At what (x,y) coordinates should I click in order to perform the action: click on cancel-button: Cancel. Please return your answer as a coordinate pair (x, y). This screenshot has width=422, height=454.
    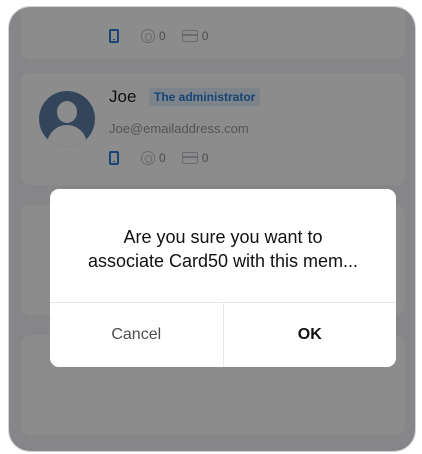
    Looking at the image, I should click on (137, 335).